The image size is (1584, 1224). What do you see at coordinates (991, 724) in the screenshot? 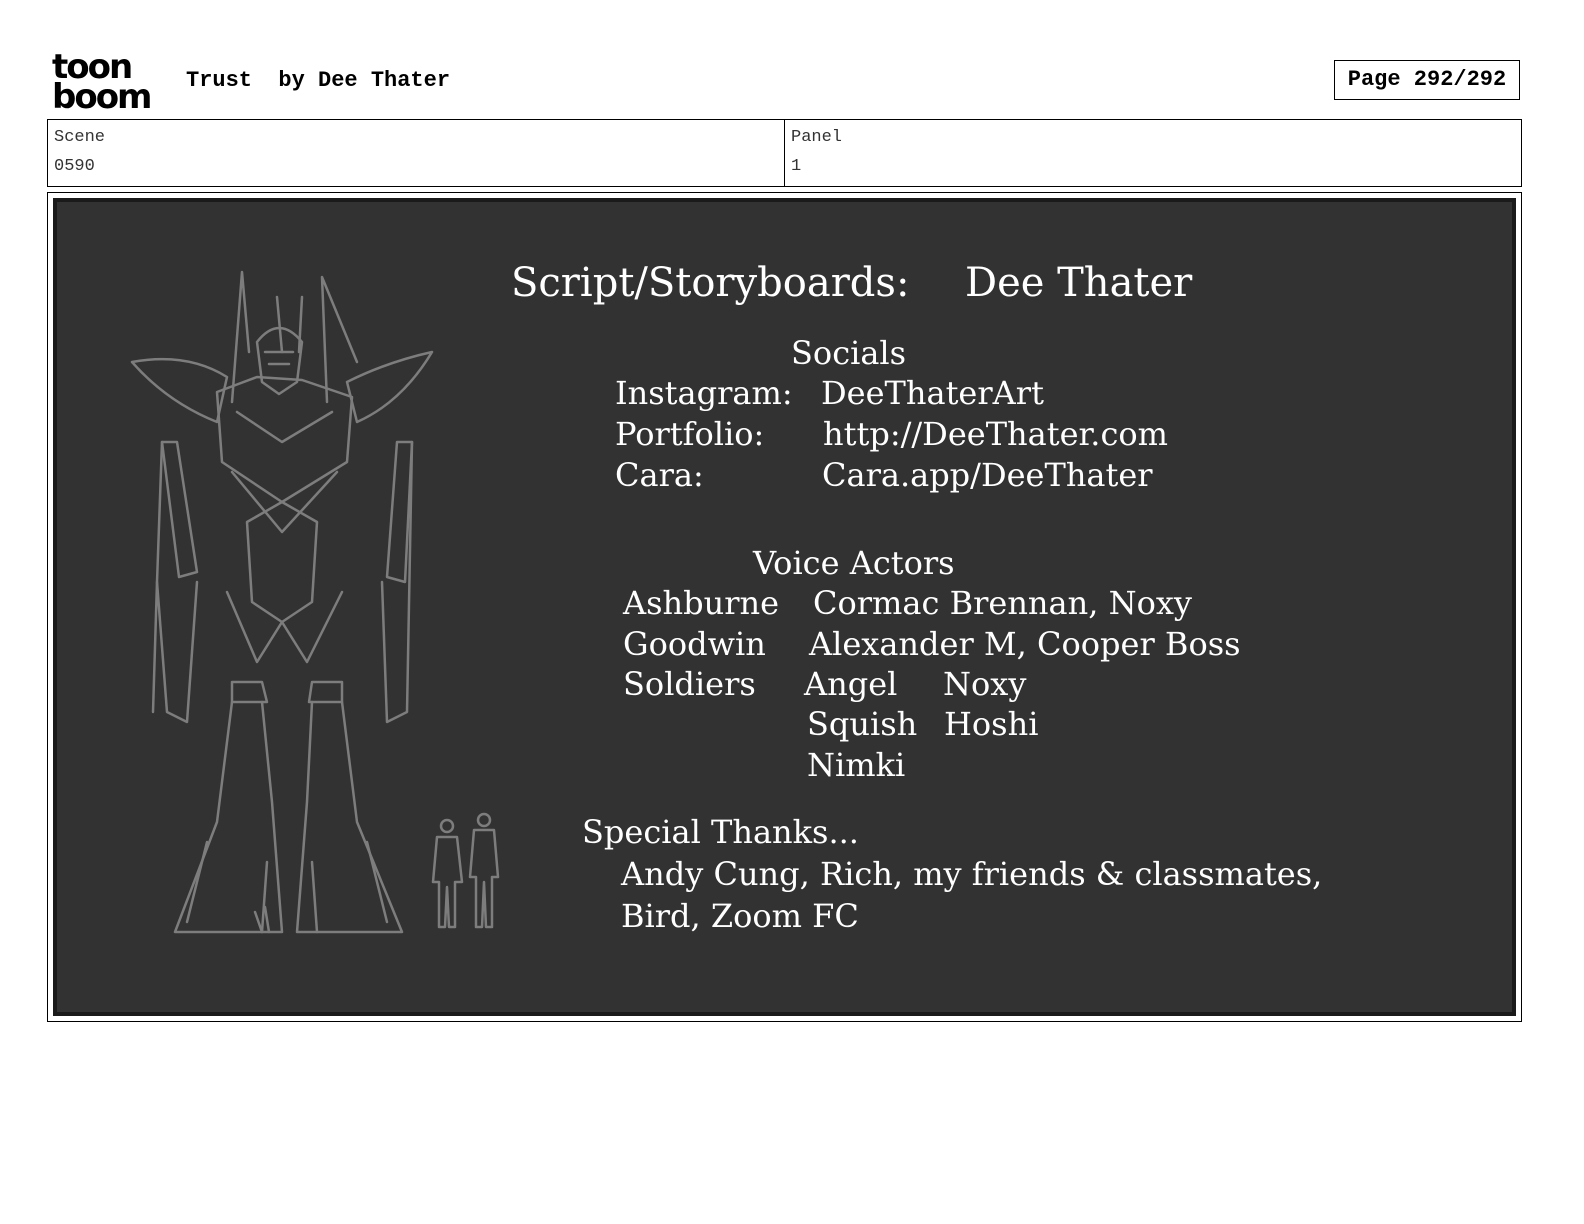
I see `soldier-name: Hoshi` at bounding box center [991, 724].